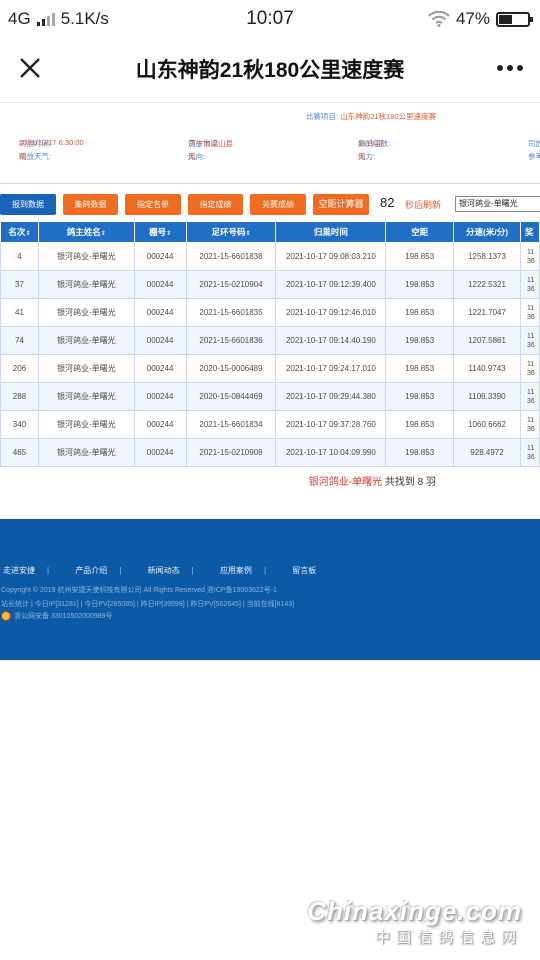  What do you see at coordinates (331, 284) in the screenshot?
I see `cell-time: 2021-10-17 09:12:39.400` at bounding box center [331, 284].